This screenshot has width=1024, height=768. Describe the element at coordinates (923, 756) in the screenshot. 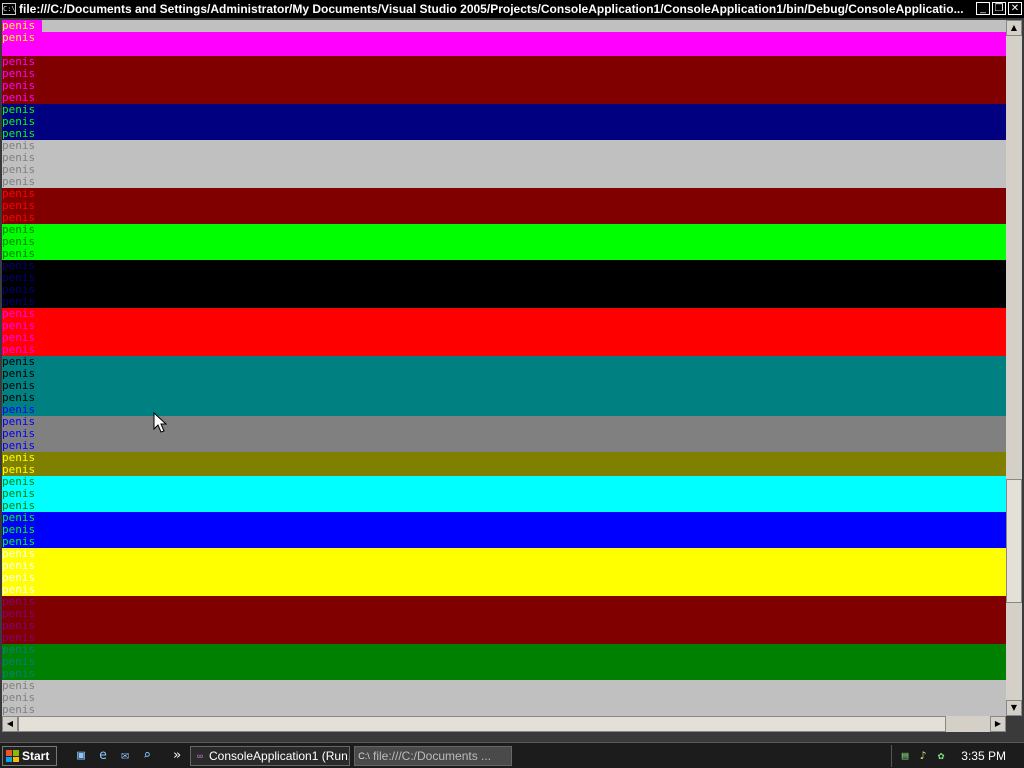

I see `volume-icon: ♪` at that location.